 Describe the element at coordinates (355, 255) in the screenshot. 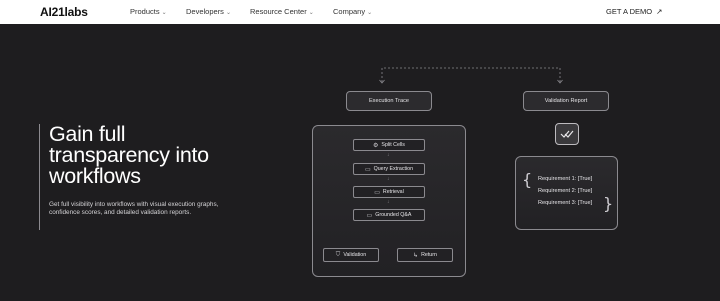

I see `branch-label: Validation` at that location.